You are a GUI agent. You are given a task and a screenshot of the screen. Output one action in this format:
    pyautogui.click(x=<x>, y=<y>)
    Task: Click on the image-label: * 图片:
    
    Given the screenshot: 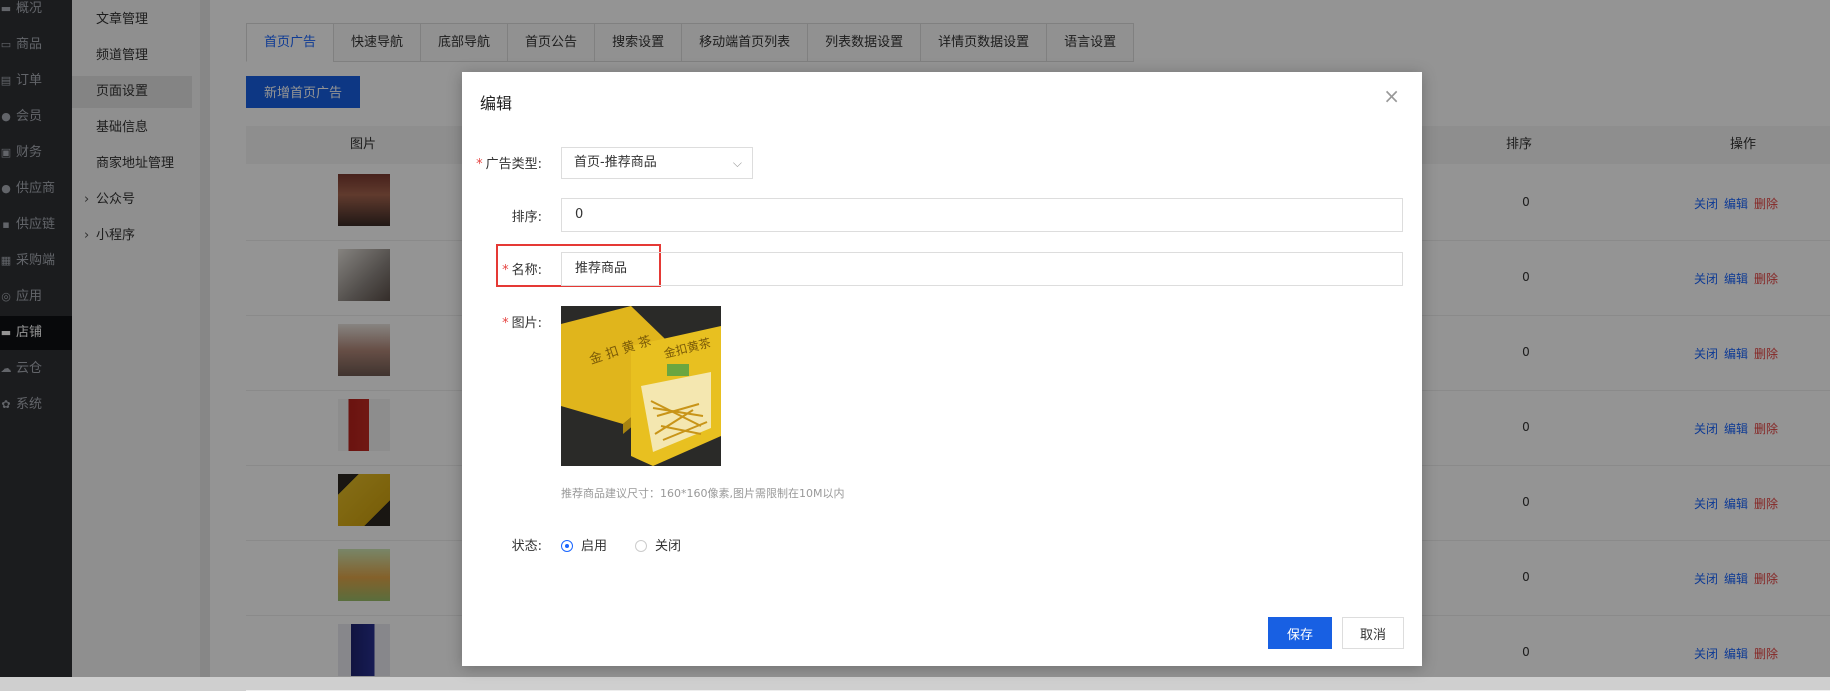 What is the action you would take?
    pyautogui.click(x=522, y=323)
    